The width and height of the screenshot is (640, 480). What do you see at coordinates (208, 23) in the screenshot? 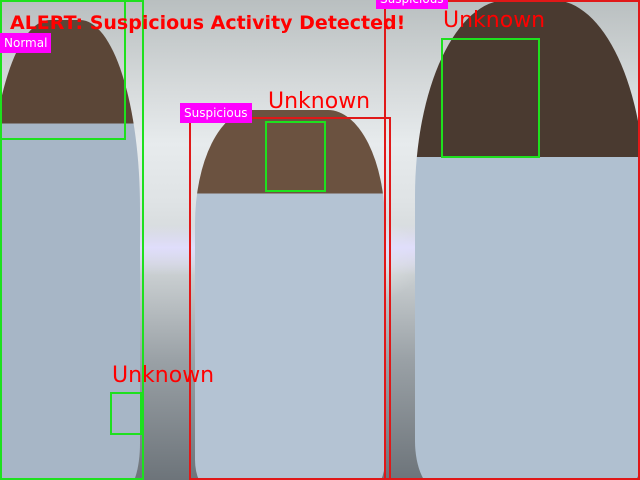
I see `alert-banner: ALERT: Suspicious Activity Detected!` at bounding box center [208, 23].